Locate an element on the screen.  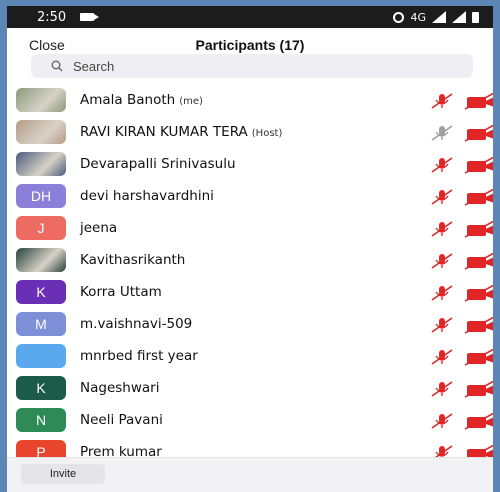
participant-name-text: Nageshwari is located at coordinates (120, 388).